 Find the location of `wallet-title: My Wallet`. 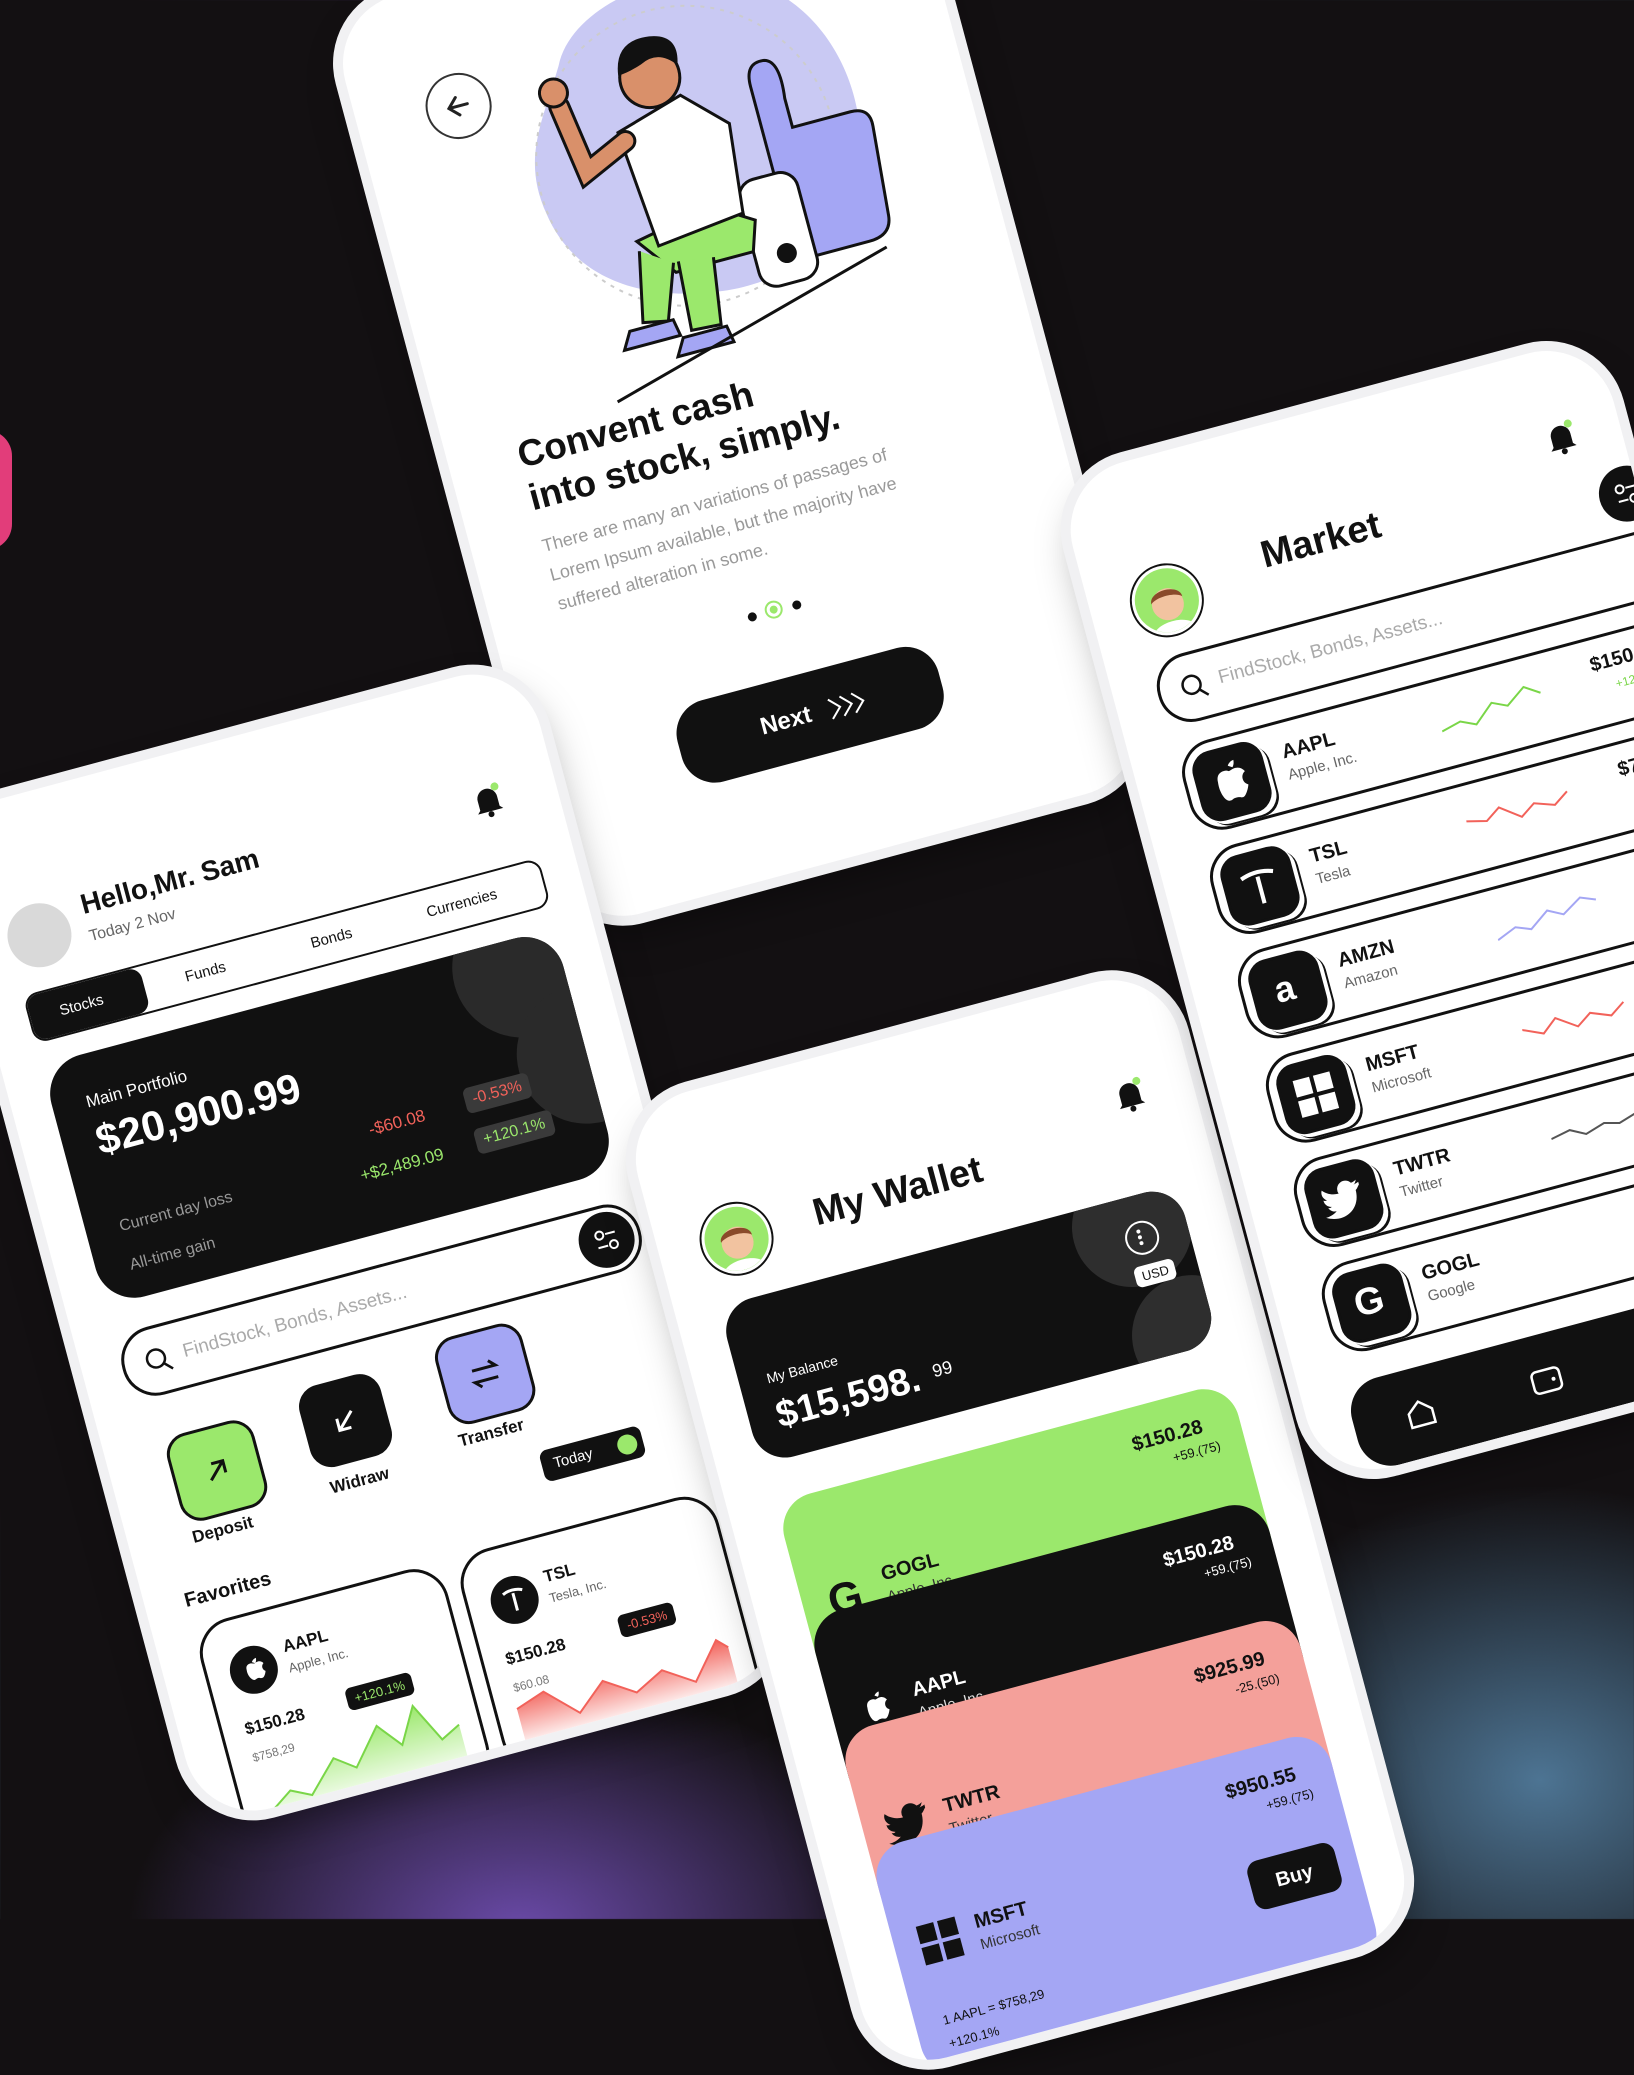

wallet-title: My Wallet is located at coordinates (898, 1191).